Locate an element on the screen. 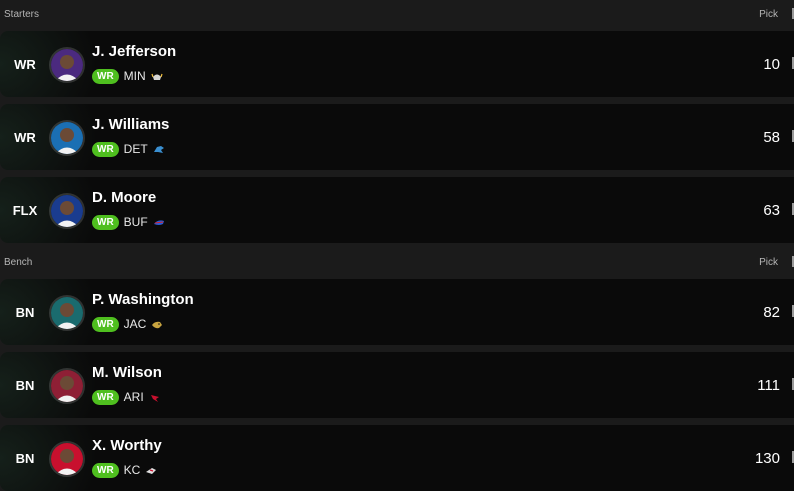 The height and width of the screenshot is (491, 794). player-row: BN P. Washington WR JAC 82 is located at coordinates (397, 312).